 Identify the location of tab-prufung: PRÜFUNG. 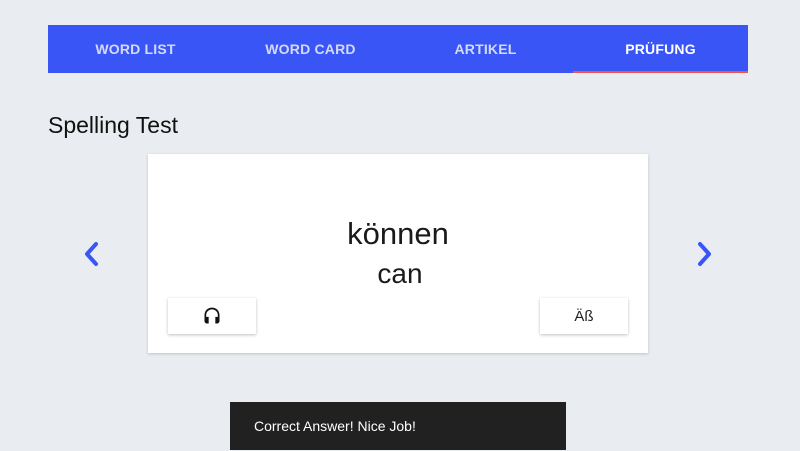
(660, 49).